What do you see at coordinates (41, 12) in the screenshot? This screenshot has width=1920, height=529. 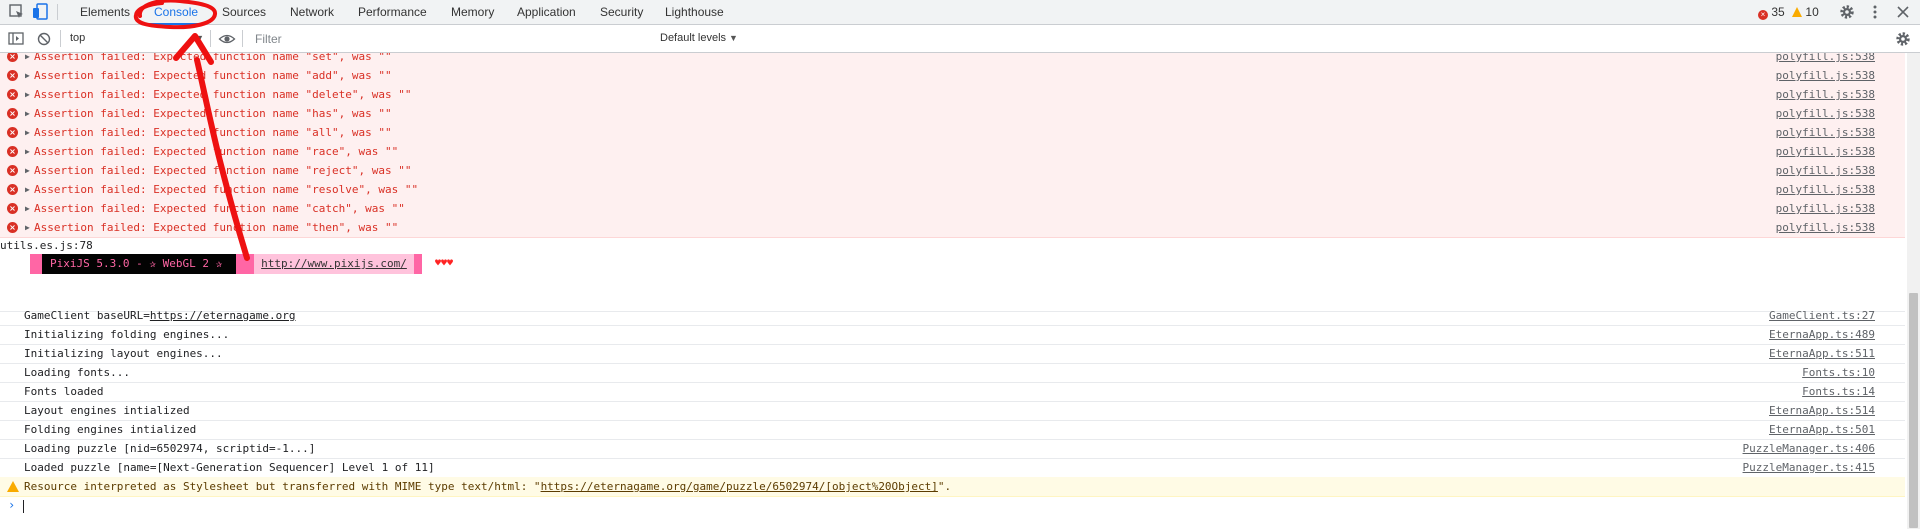 I see `device-toolbar-icon` at bounding box center [41, 12].